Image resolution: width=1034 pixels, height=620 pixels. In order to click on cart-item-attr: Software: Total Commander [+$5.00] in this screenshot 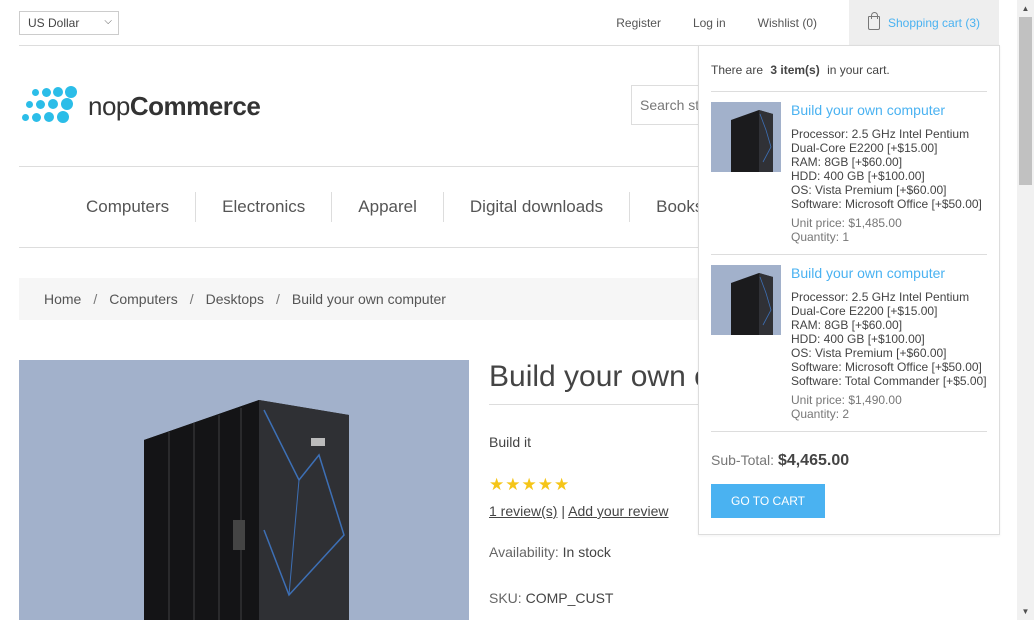, I will do `click(889, 381)`.